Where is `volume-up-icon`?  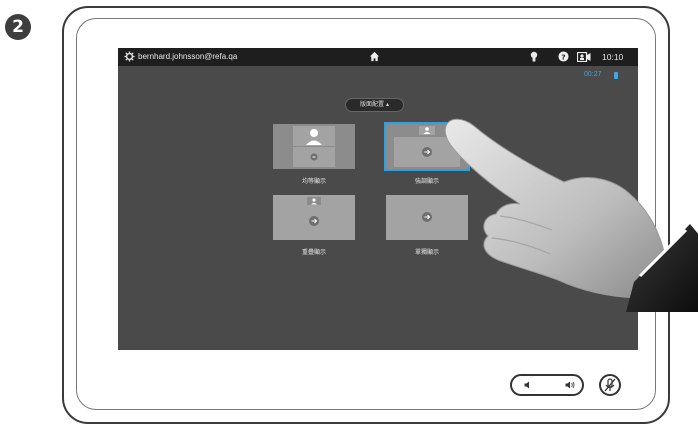
volume-up-icon is located at coordinates (570, 385).